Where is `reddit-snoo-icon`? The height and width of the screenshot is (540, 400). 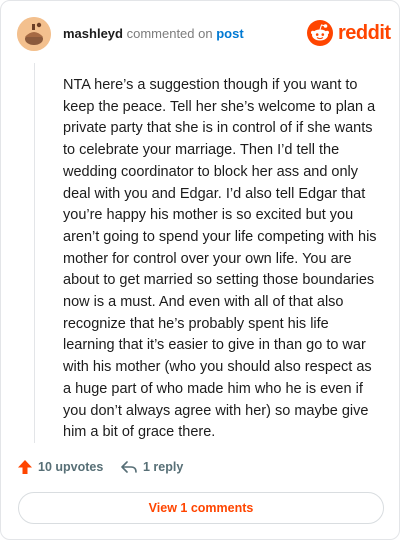
reddit-snoo-icon is located at coordinates (320, 33).